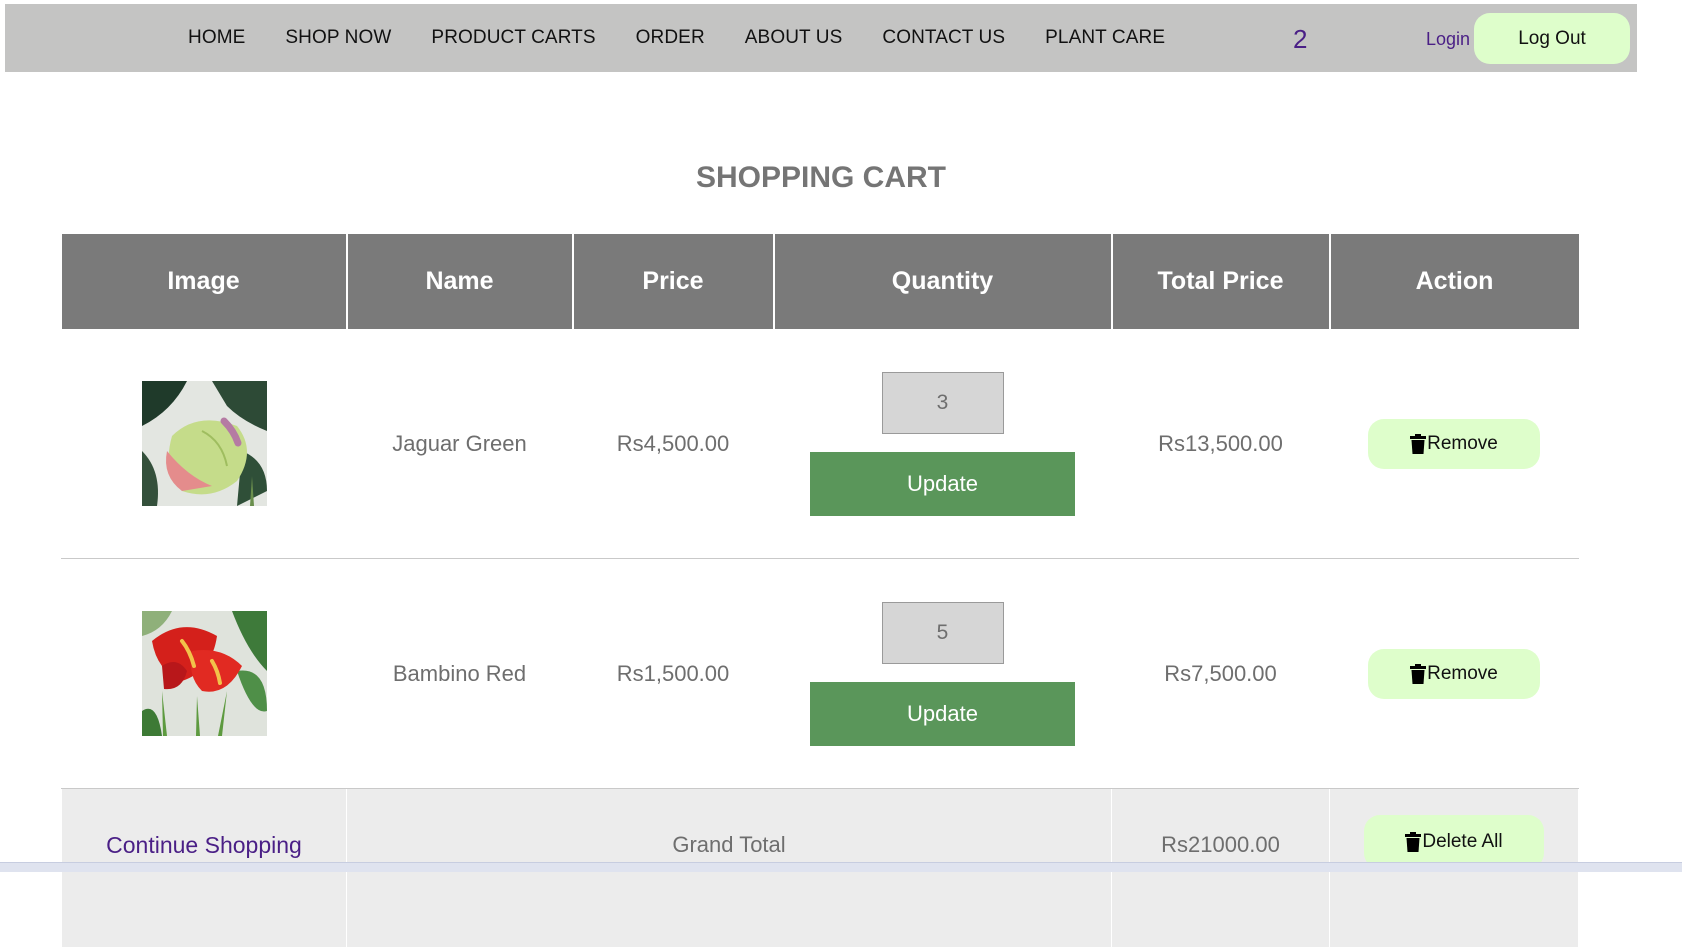 Image resolution: width=1682 pixels, height=947 pixels. I want to click on delete-all-button: Delete All, so click(1454, 842).